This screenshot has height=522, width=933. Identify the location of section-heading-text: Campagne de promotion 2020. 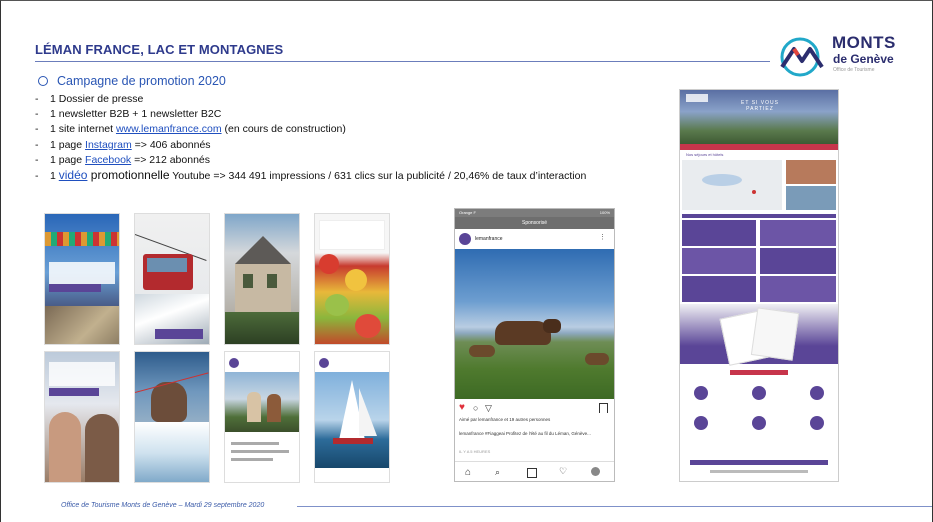
(141, 81).